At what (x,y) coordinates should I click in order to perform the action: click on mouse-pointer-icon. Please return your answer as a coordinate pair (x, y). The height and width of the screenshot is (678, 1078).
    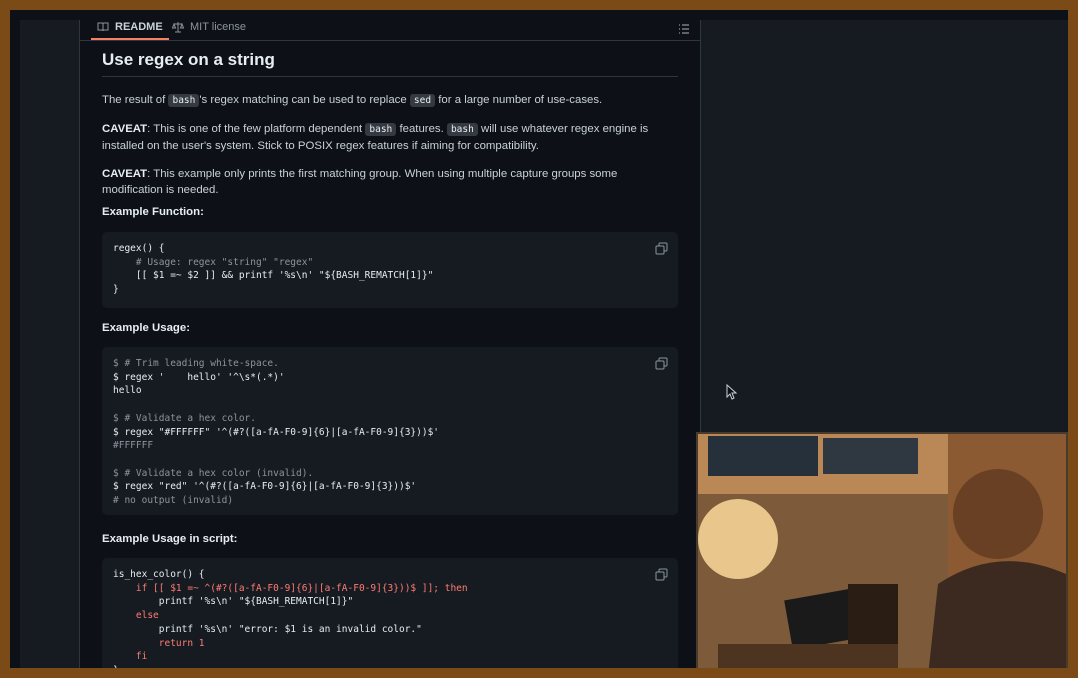
    Looking at the image, I should click on (732, 392).